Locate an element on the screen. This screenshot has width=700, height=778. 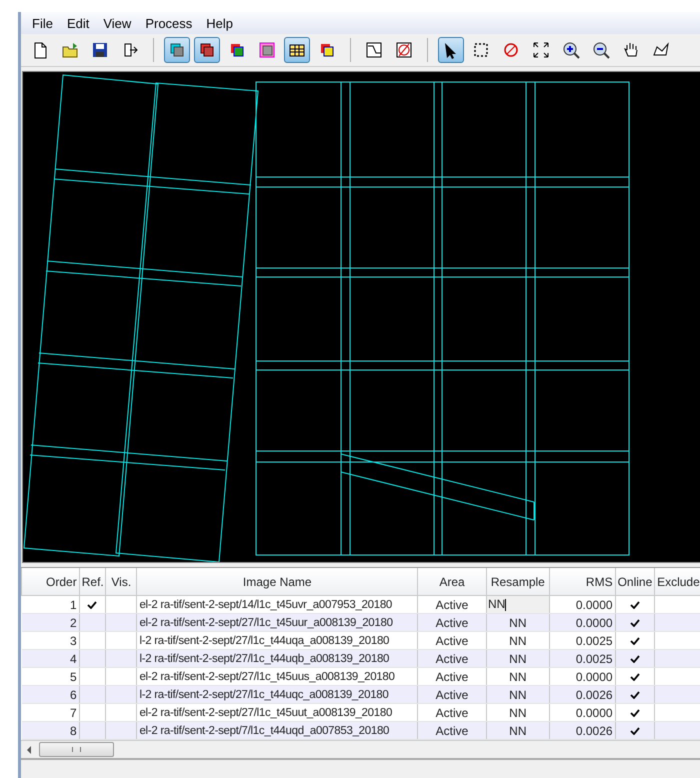
menu-item: View is located at coordinates (117, 23).